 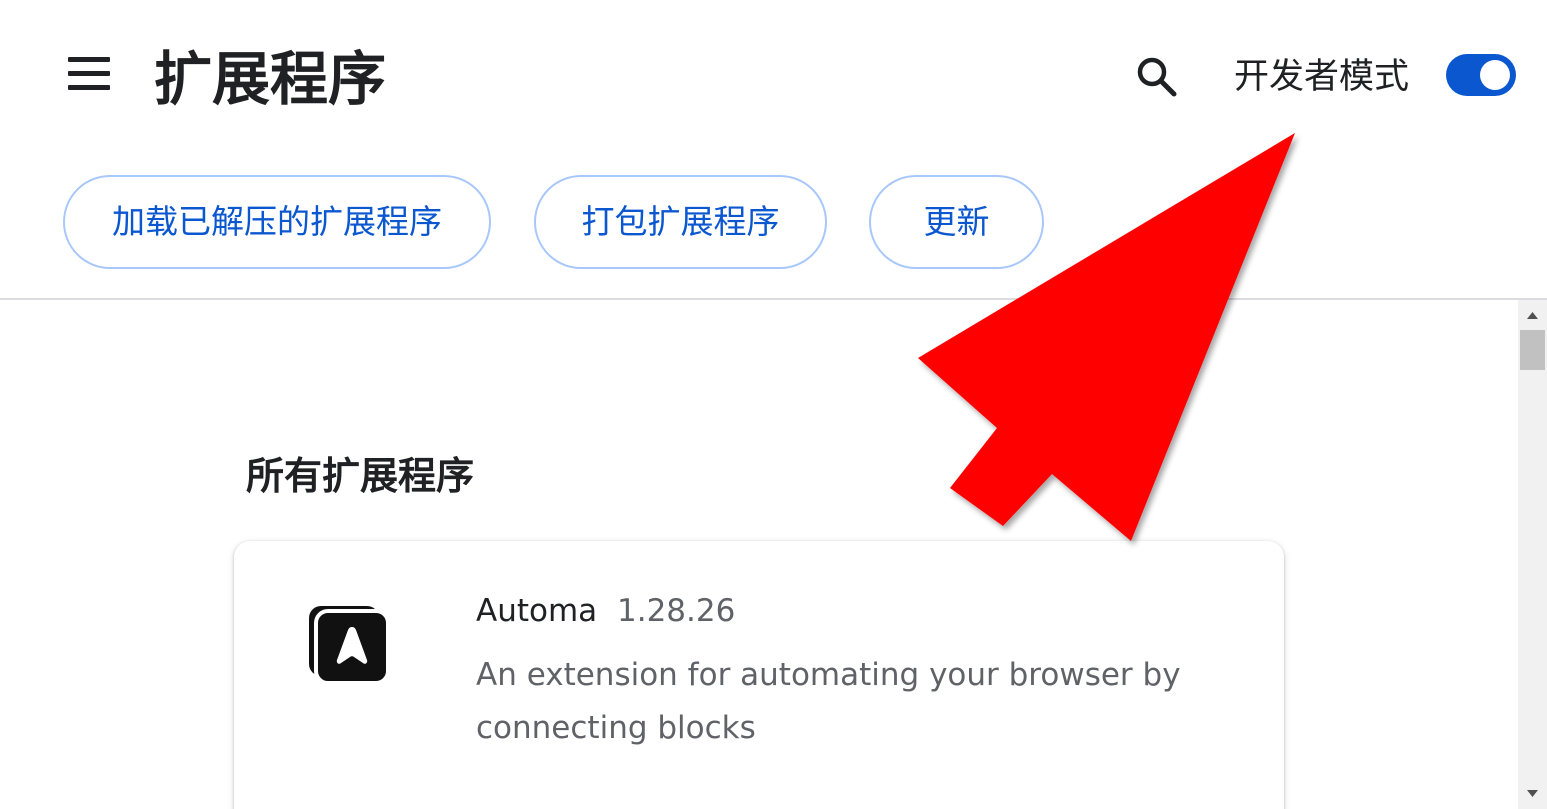 What do you see at coordinates (349, 645) in the screenshot?
I see `automa-logo-icon` at bounding box center [349, 645].